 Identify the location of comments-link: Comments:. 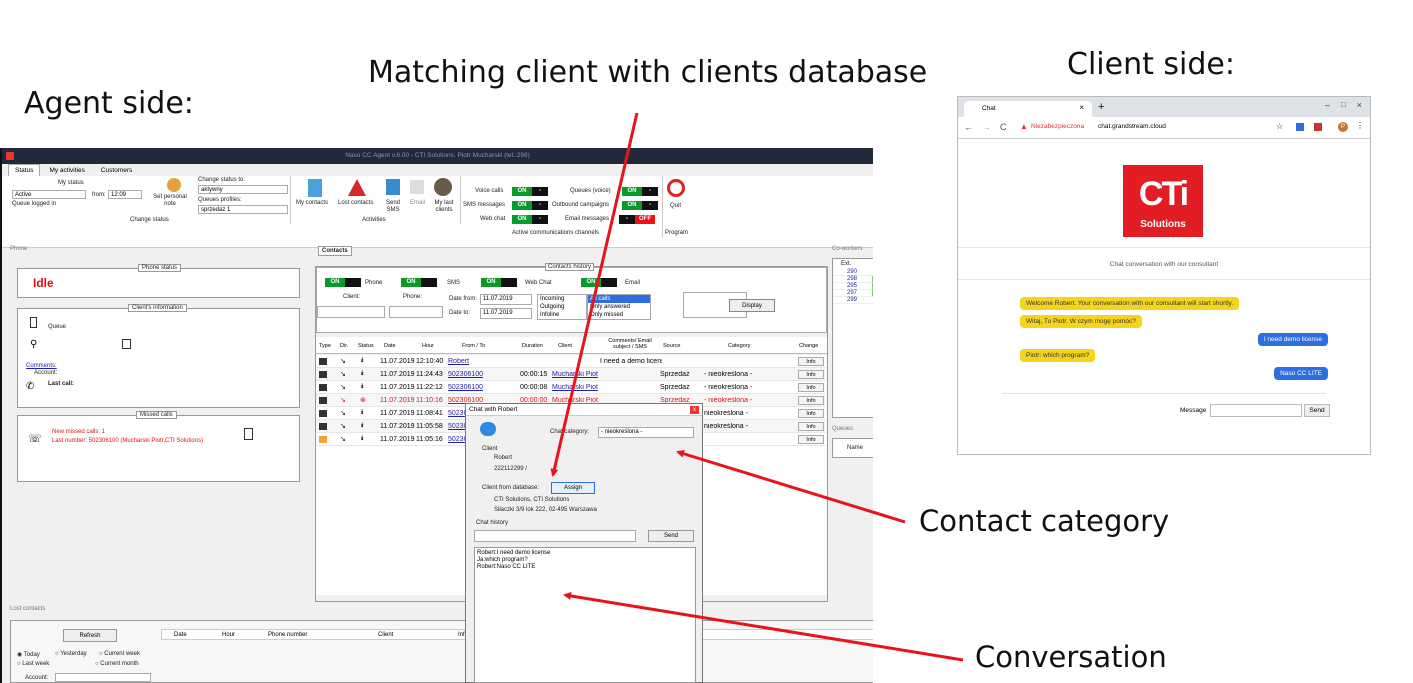
(41, 366).